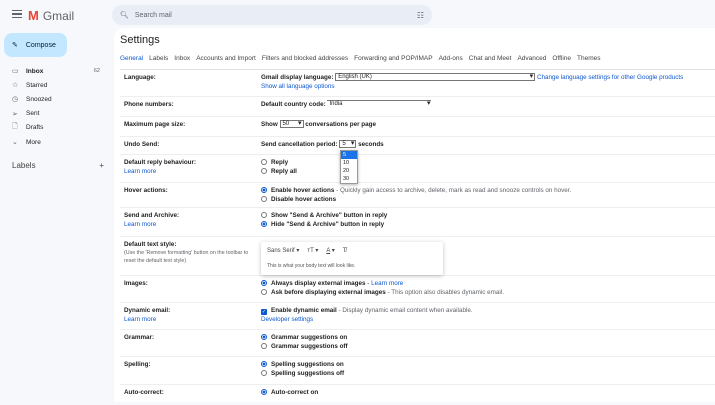 Image resolution: width=715 pixels, height=405 pixels. I want to click on tab-general: General, so click(131, 58).